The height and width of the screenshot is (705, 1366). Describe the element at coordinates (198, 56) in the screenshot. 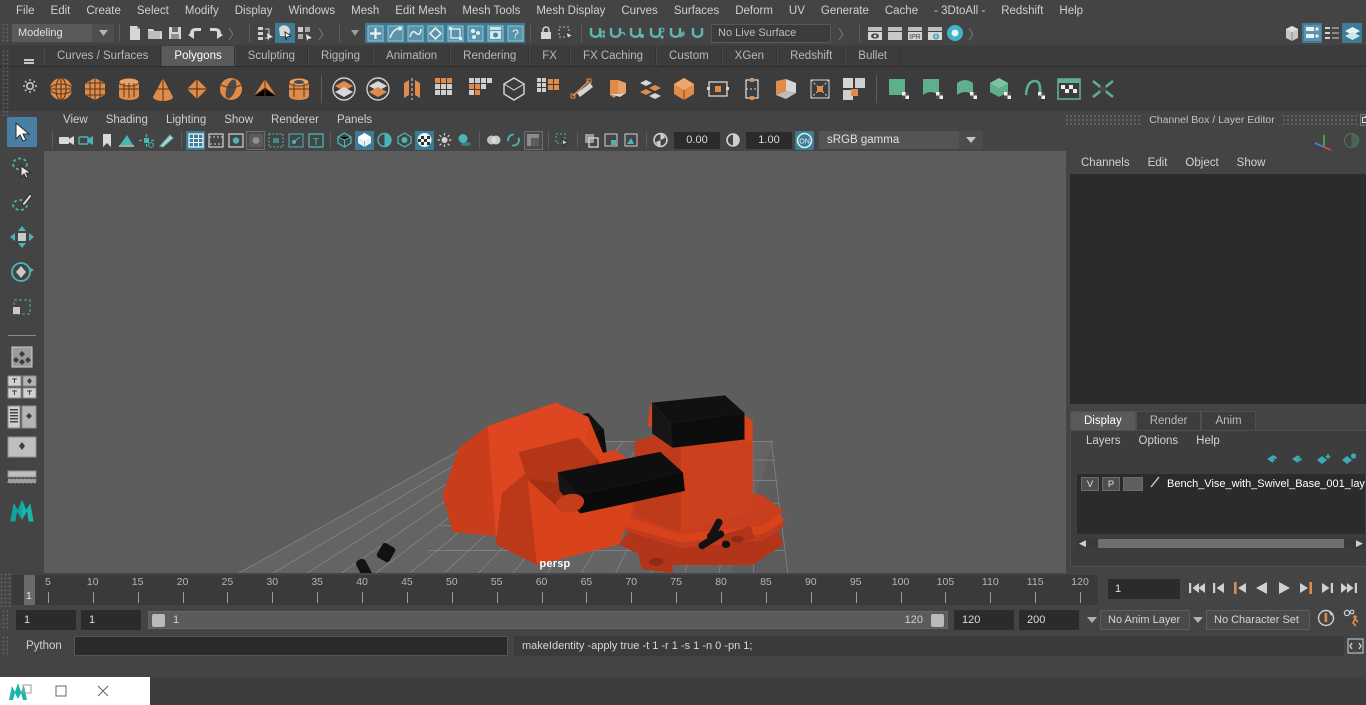

I see `shelf-tab-polygons: Polygons` at that location.